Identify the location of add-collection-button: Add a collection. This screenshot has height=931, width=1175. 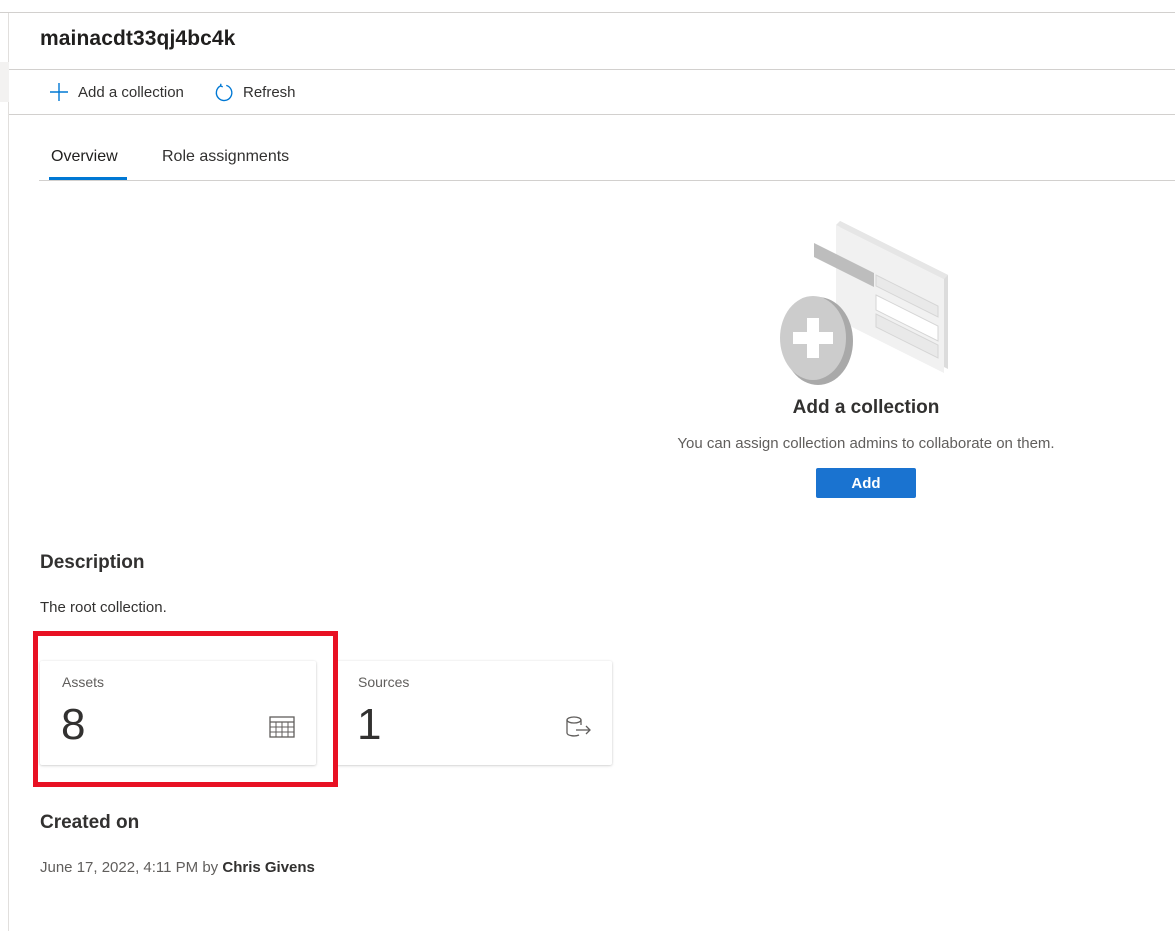
(116, 92).